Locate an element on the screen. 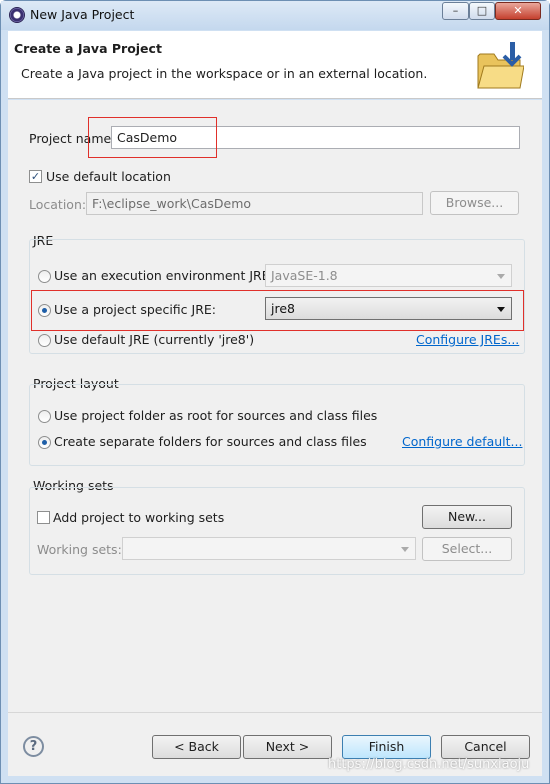 The height and width of the screenshot is (784, 550). add-working-sets-label: Add project to working sets is located at coordinates (139, 517).